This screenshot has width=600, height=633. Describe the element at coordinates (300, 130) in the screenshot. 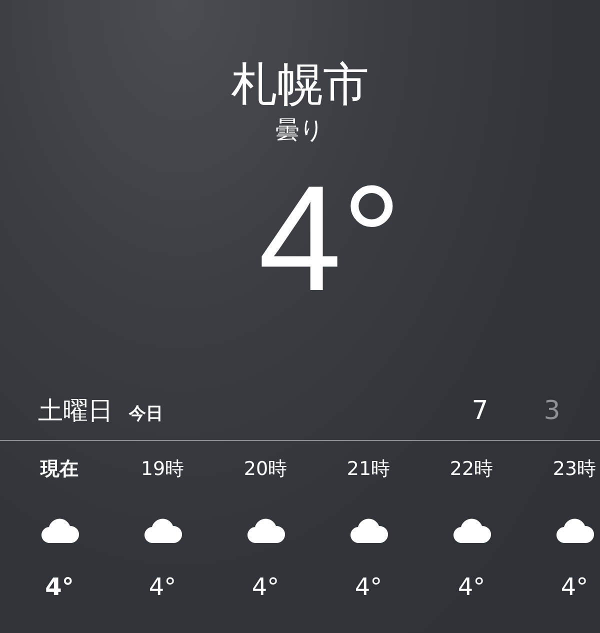

I see `weather-condition: 曇り` at that location.